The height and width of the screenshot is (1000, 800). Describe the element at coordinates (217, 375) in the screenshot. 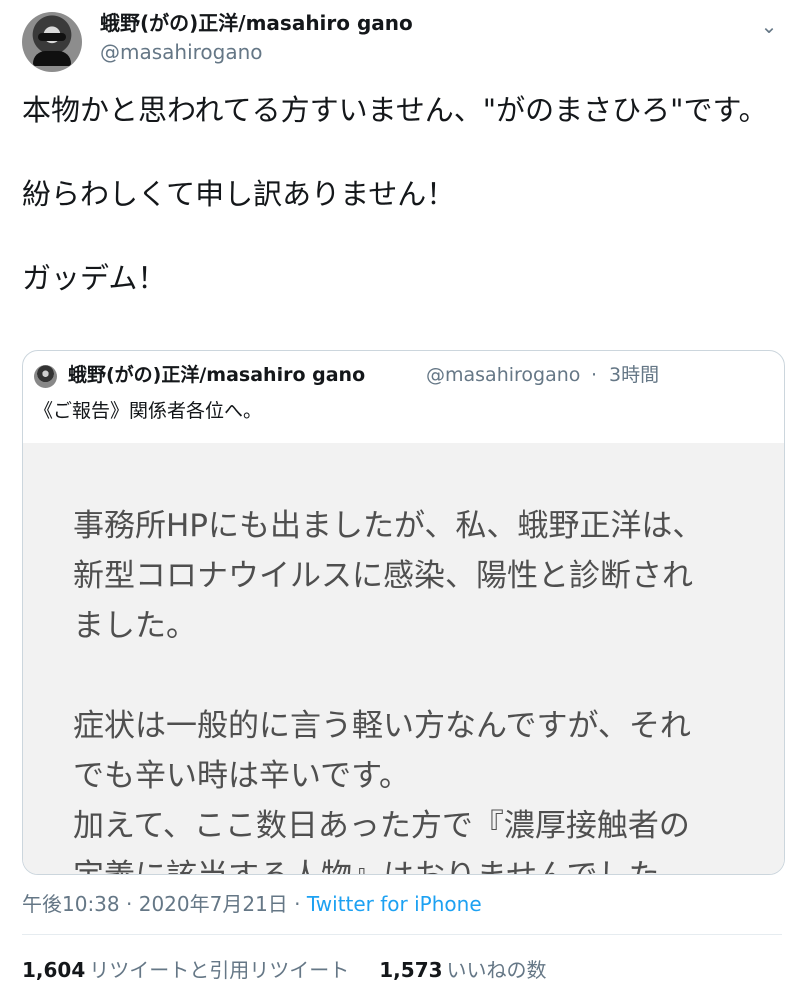

I see `quoted-author-display-name: 蛾野(がの)正洋/masahiro gano` at that location.